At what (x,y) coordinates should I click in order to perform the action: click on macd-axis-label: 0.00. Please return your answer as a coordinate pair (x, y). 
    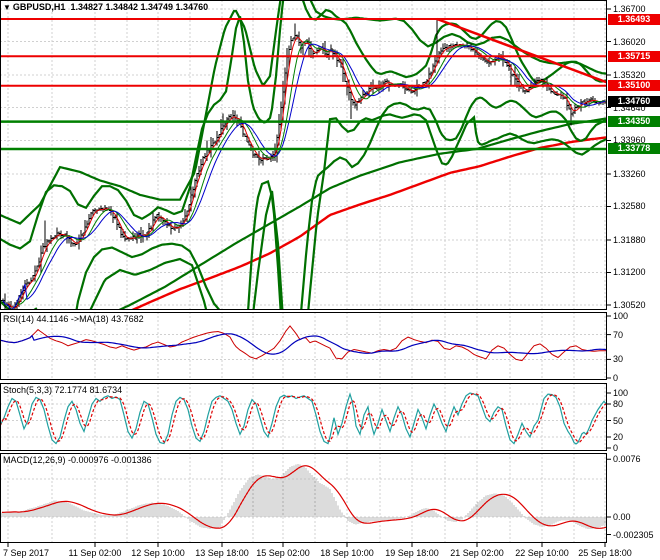
    Looking at the image, I should click on (622, 517).